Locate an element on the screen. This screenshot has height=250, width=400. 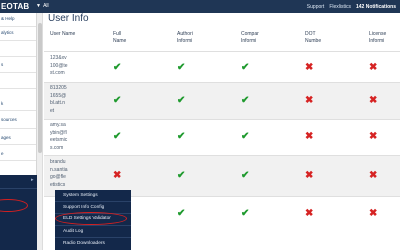
notifications-link: 142 Notifications is located at coordinates (376, 7).